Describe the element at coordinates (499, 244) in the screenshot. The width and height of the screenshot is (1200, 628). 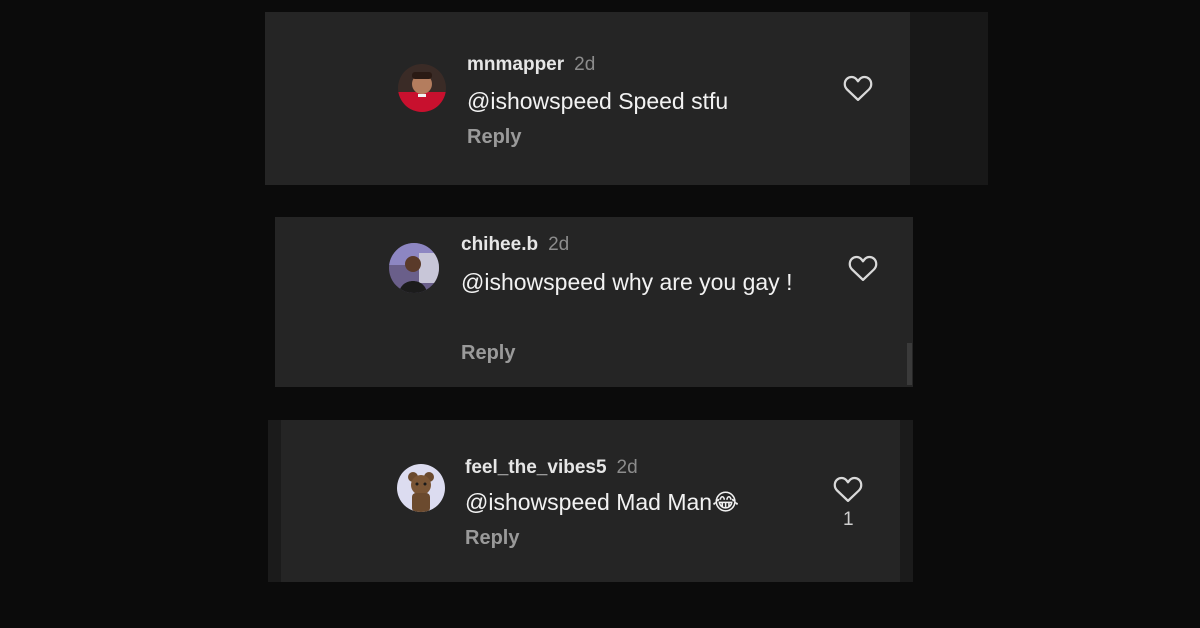
I see `username-text: chihee.b` at that location.